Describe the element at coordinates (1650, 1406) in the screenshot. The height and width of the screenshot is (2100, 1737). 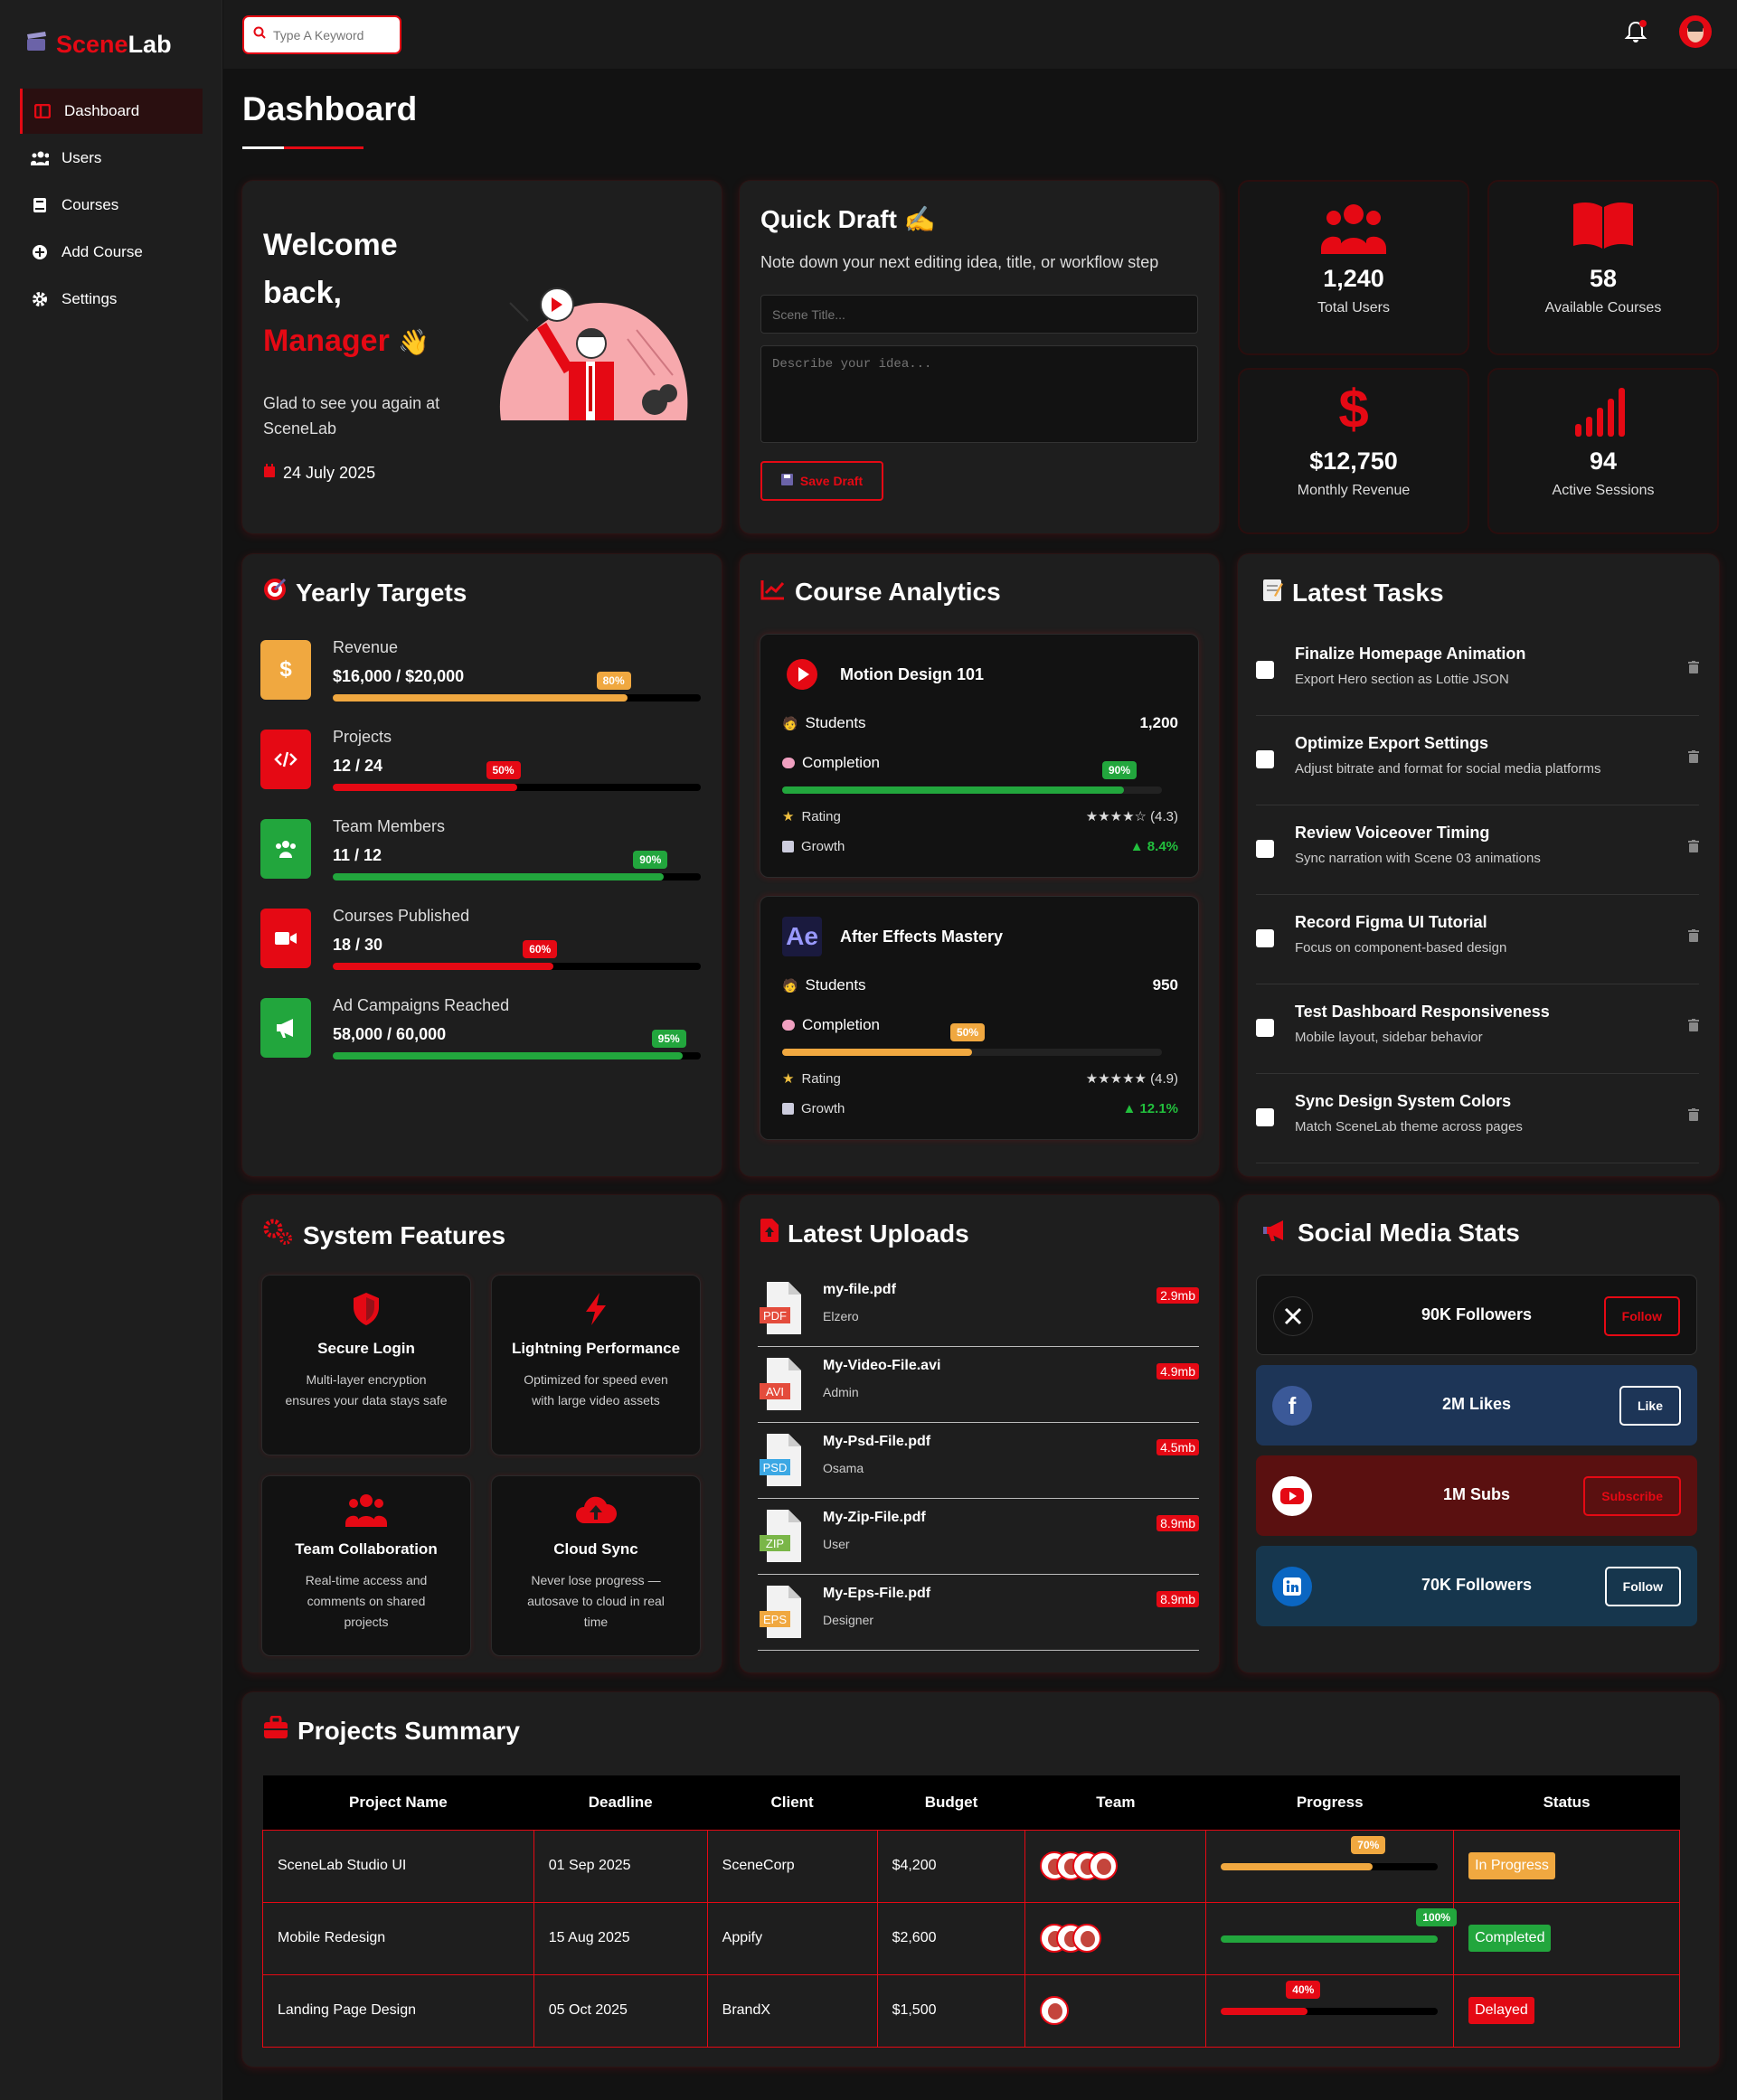
I see `social-action-button: Like` at that location.